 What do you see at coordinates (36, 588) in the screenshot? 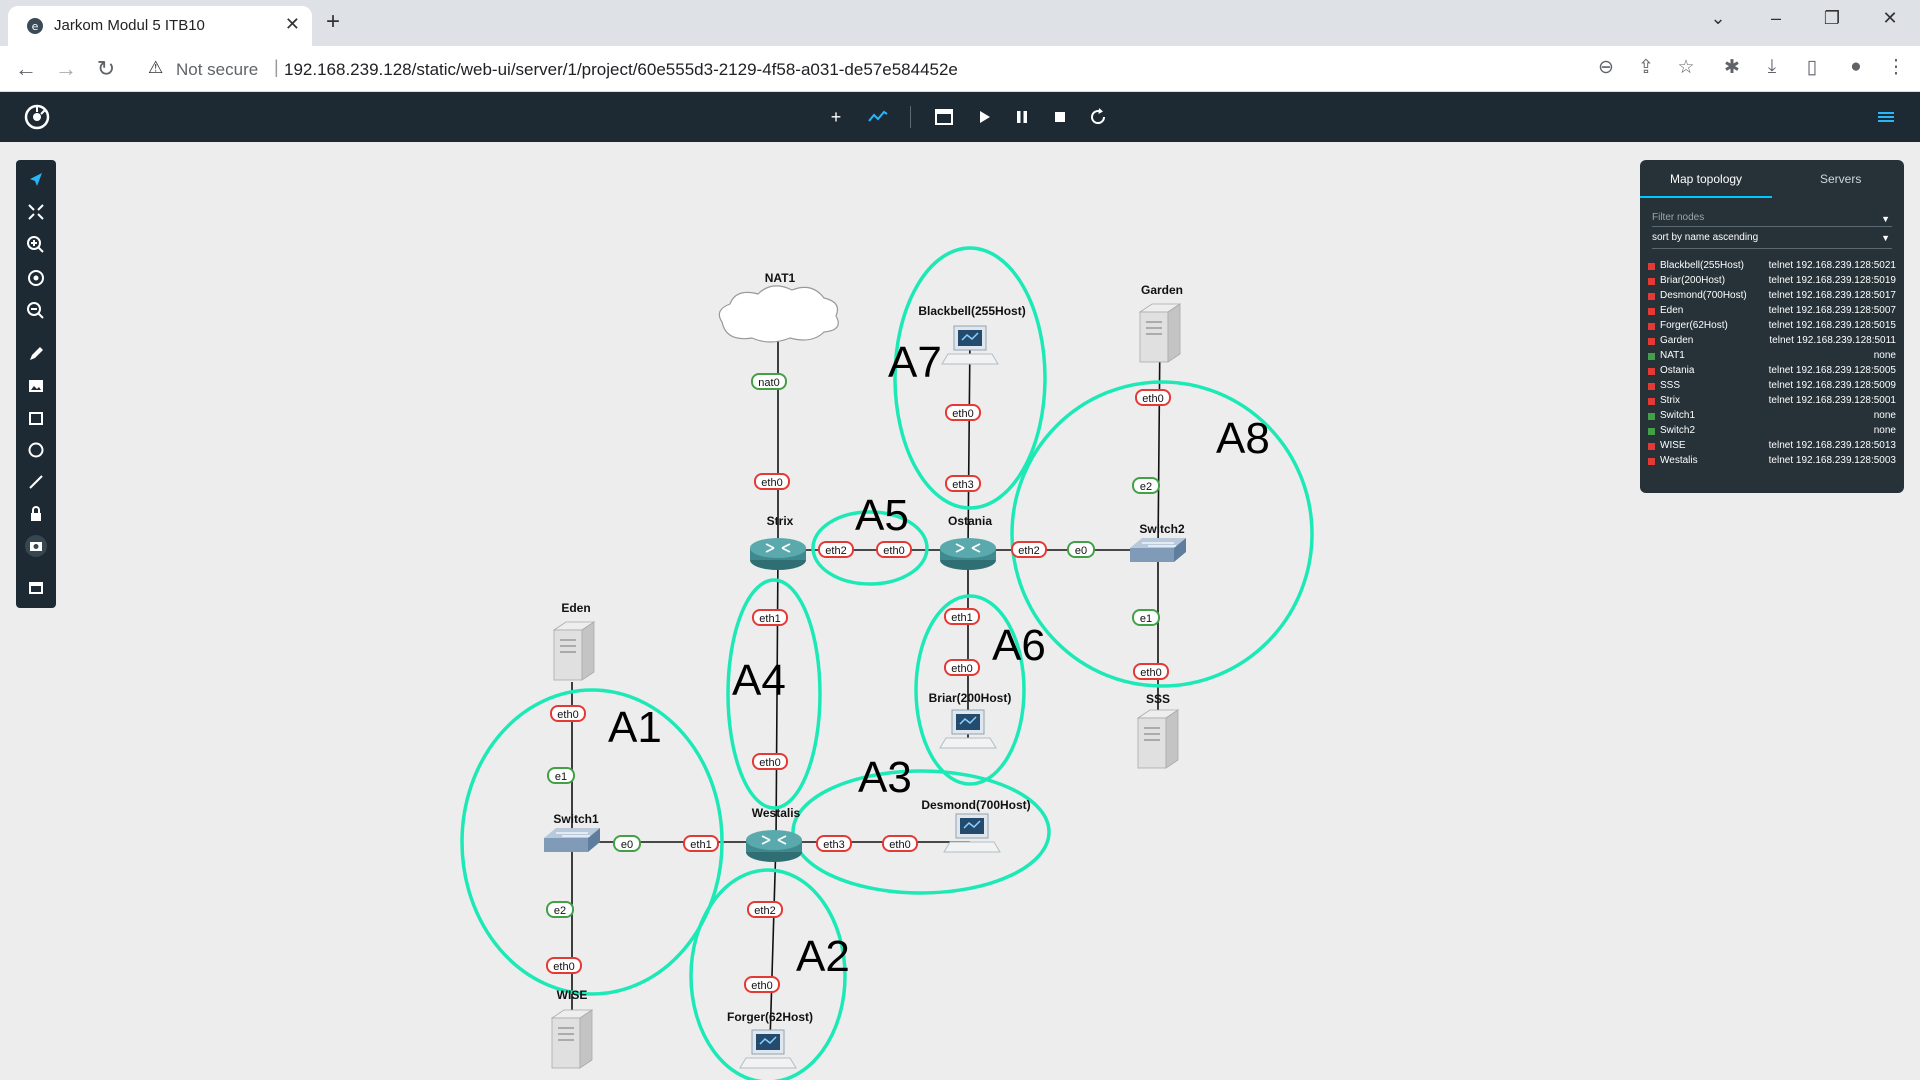
I see `console-icon` at bounding box center [36, 588].